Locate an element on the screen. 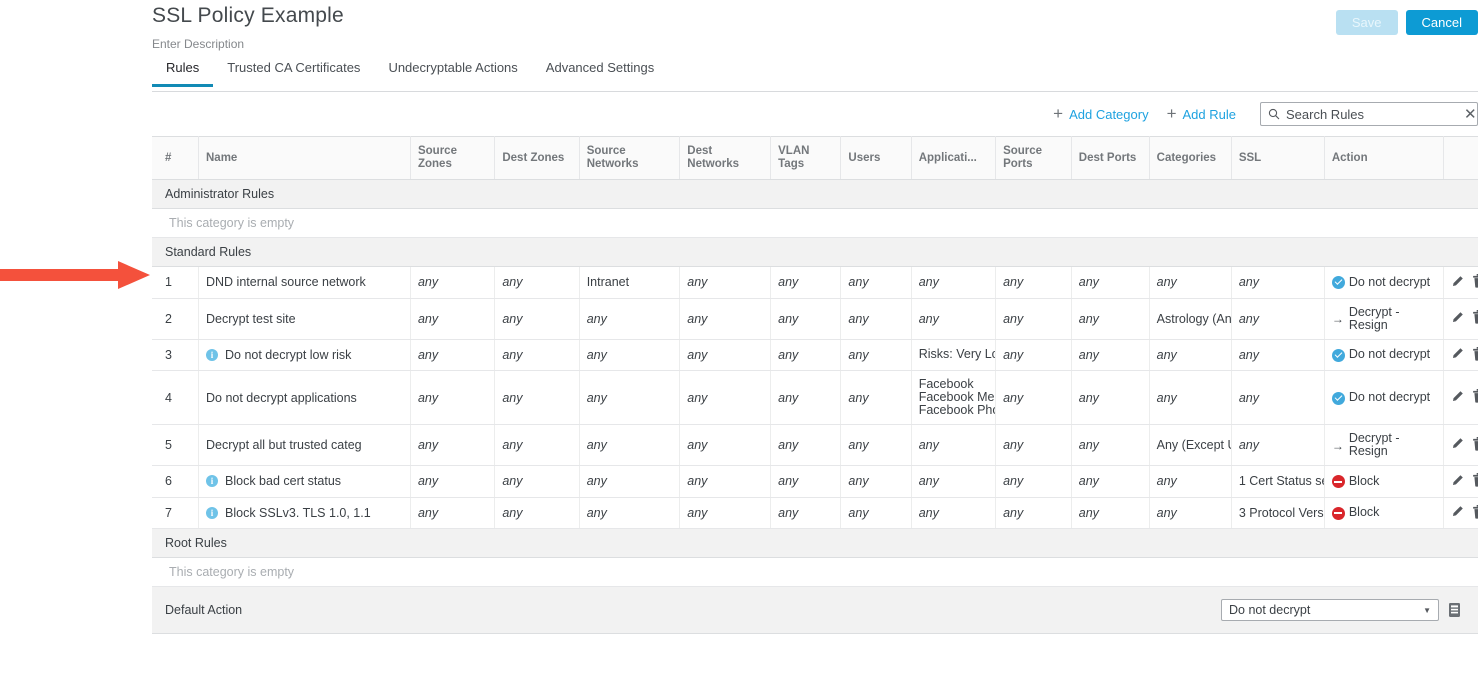 The width and height of the screenshot is (1478, 690). category-header-row: Administrator Rules is located at coordinates (815, 194).